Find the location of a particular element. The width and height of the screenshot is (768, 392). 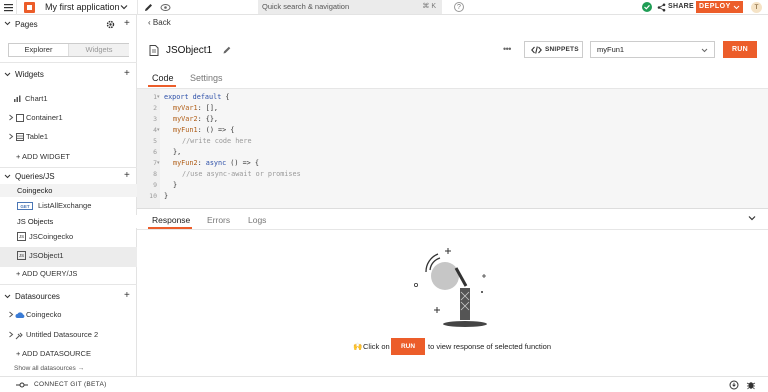

widget-item-chart: Chart1 is located at coordinates (68, 99).